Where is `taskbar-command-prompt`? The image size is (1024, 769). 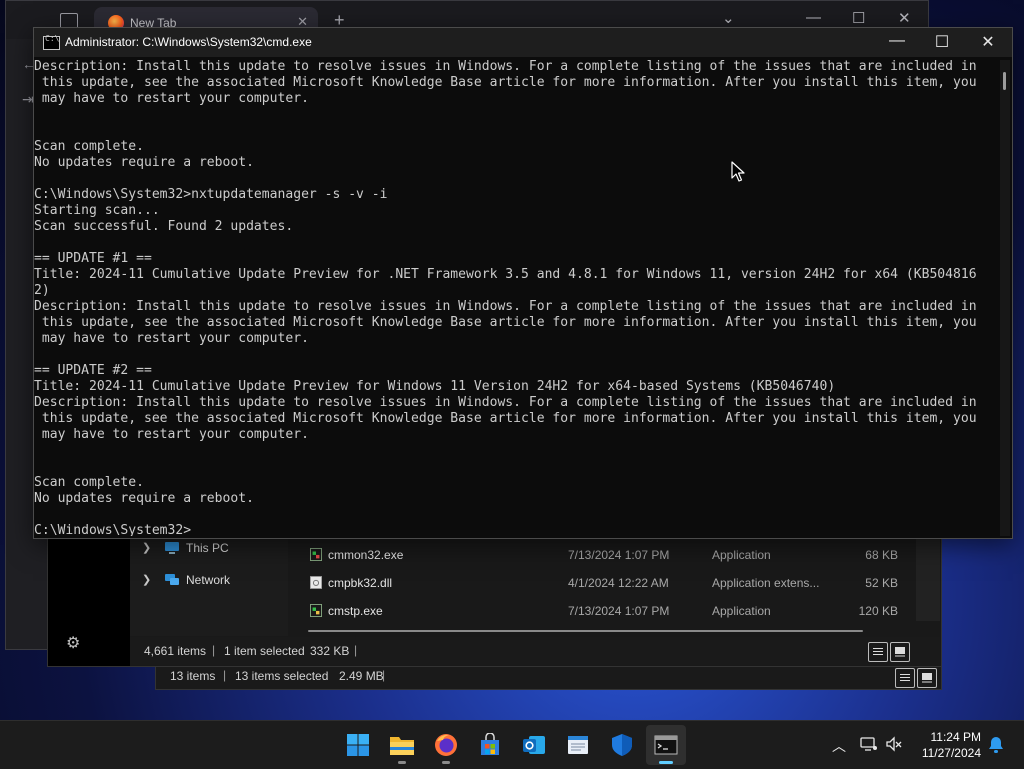 taskbar-command-prompt is located at coordinates (666, 745).